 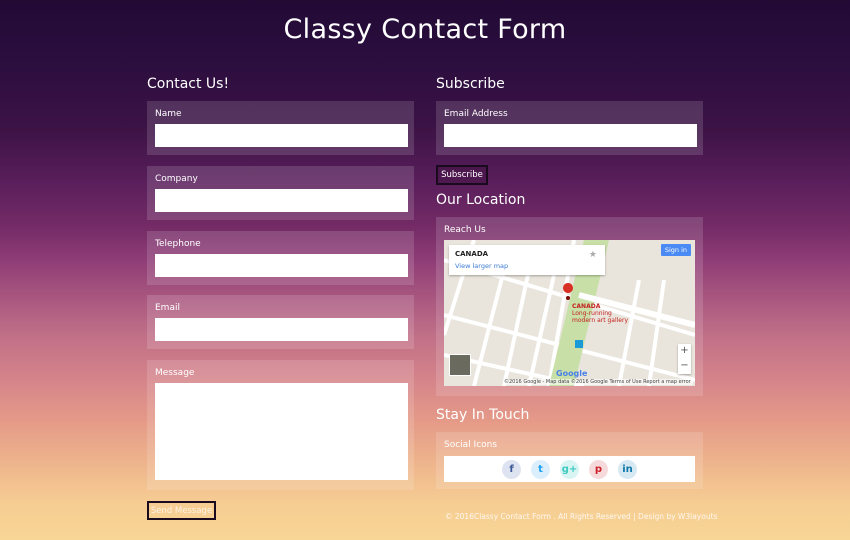 I want to click on pin-title: CANADA, so click(x=586, y=306).